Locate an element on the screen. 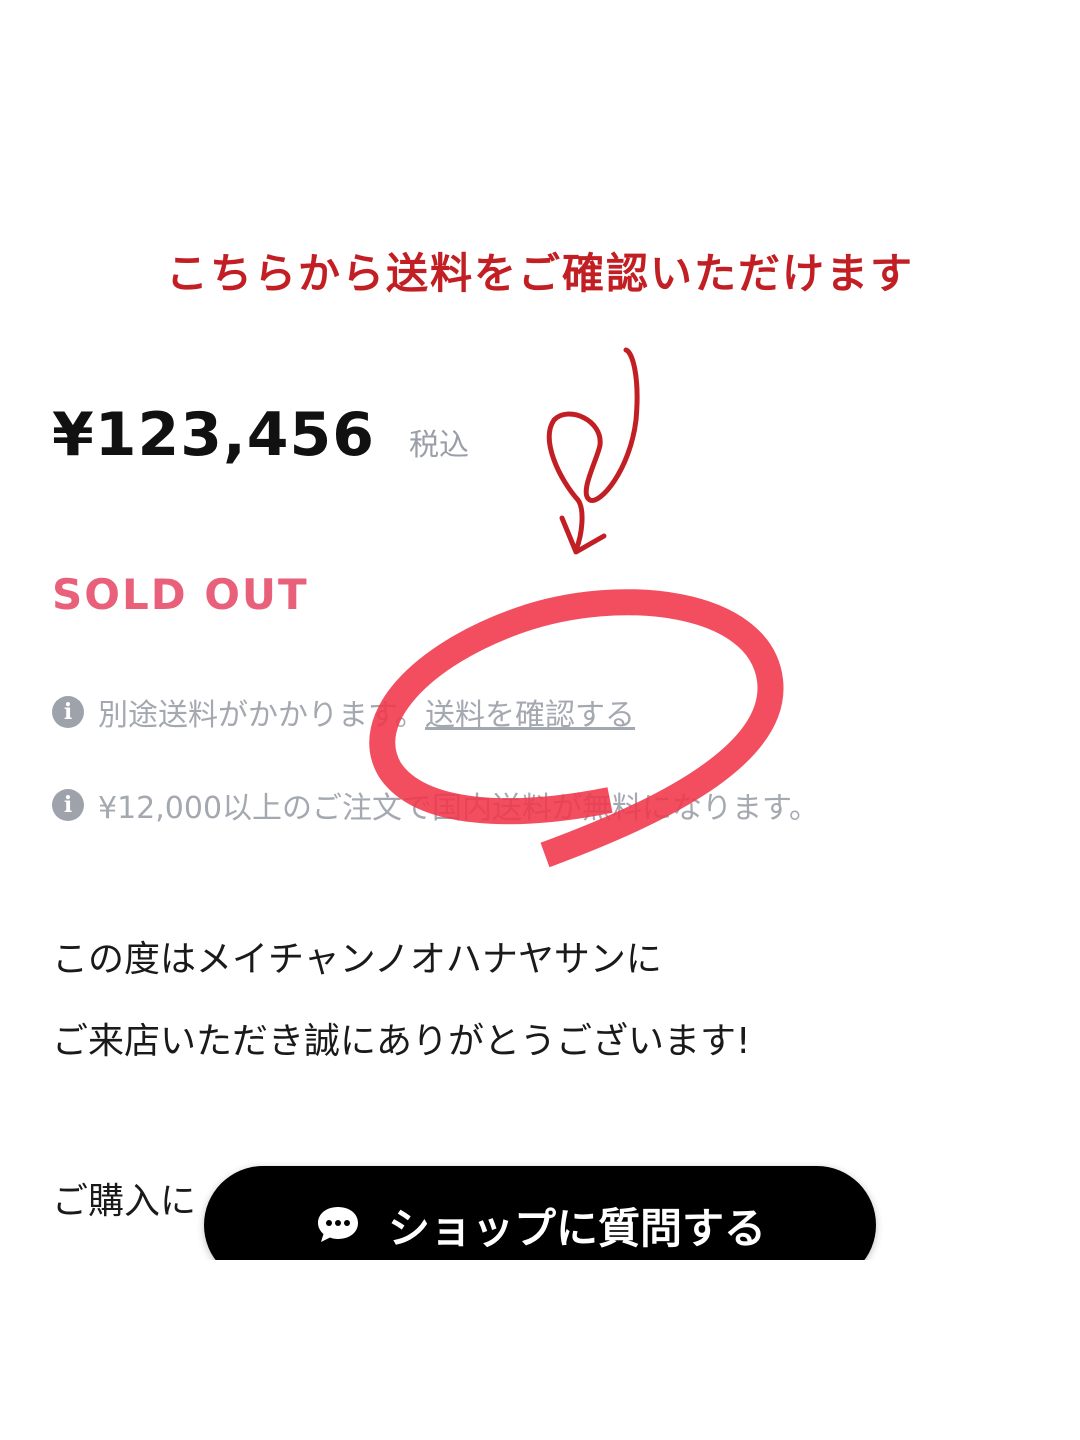 The height and width of the screenshot is (1440, 1080). annotation-arrowhead is located at coordinates (583, 535).